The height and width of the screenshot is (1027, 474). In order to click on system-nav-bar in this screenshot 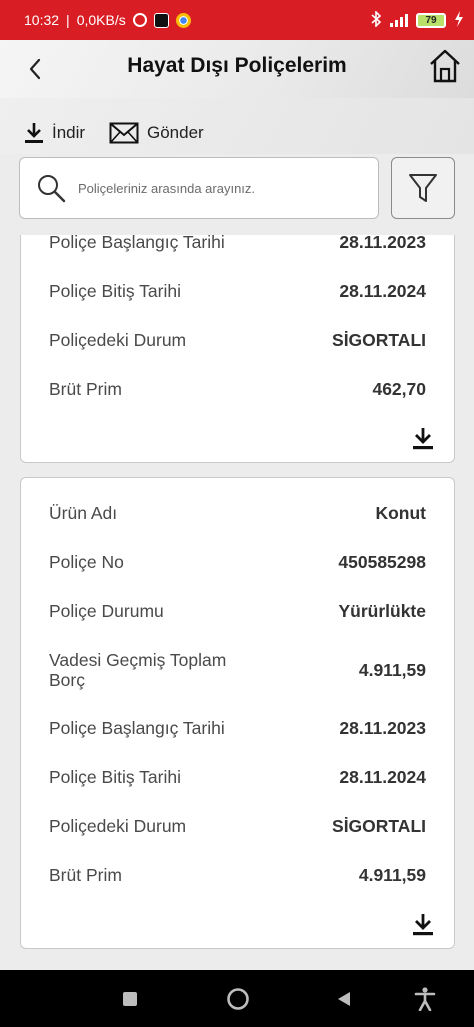, I will do `click(237, 998)`.